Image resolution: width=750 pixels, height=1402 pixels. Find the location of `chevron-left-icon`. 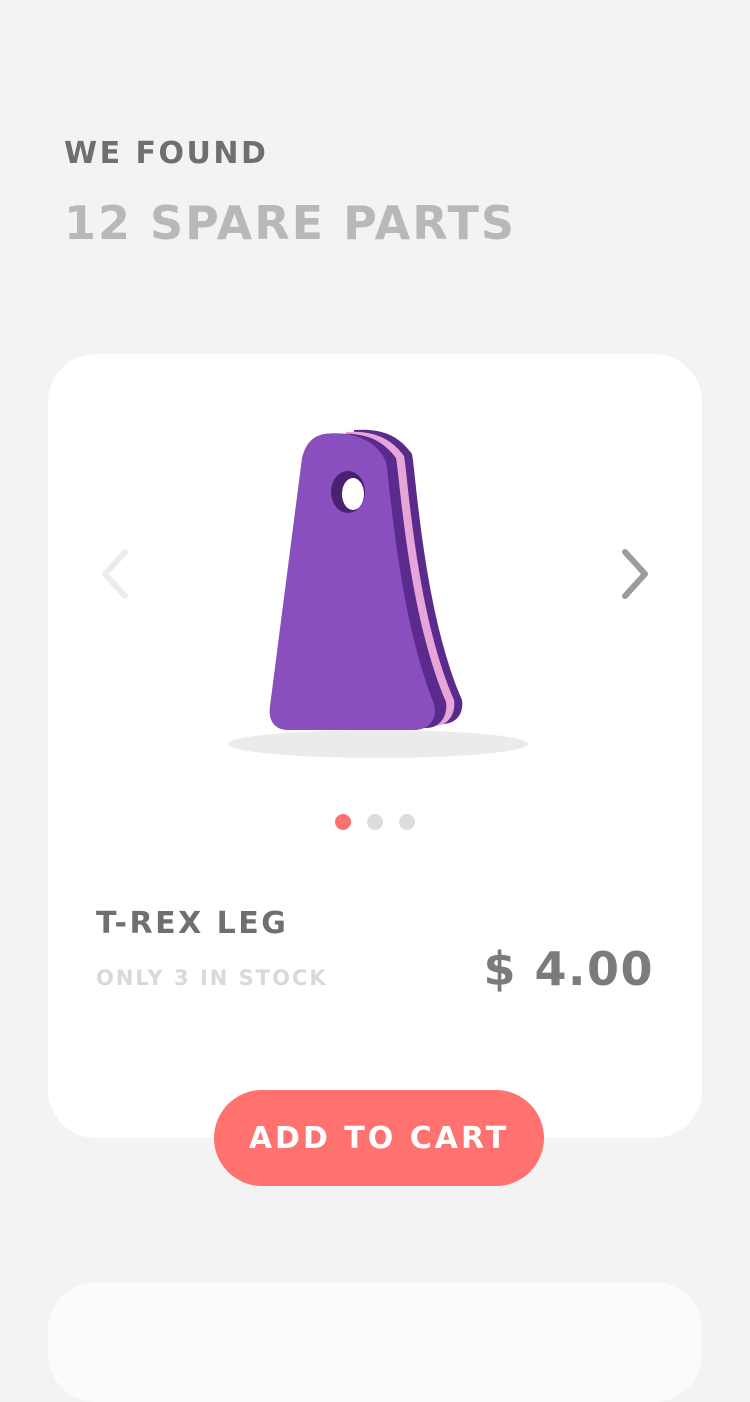

chevron-left-icon is located at coordinates (115, 574).